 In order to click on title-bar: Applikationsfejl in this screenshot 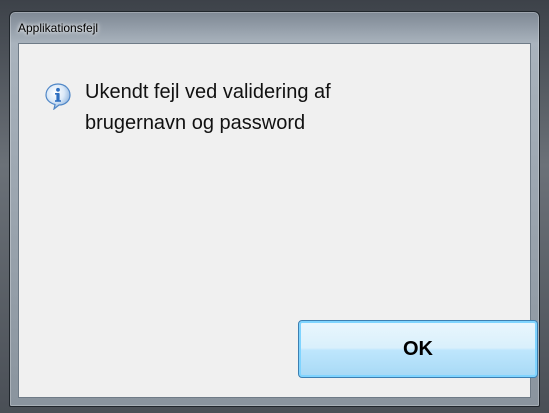, I will do `click(274, 27)`.